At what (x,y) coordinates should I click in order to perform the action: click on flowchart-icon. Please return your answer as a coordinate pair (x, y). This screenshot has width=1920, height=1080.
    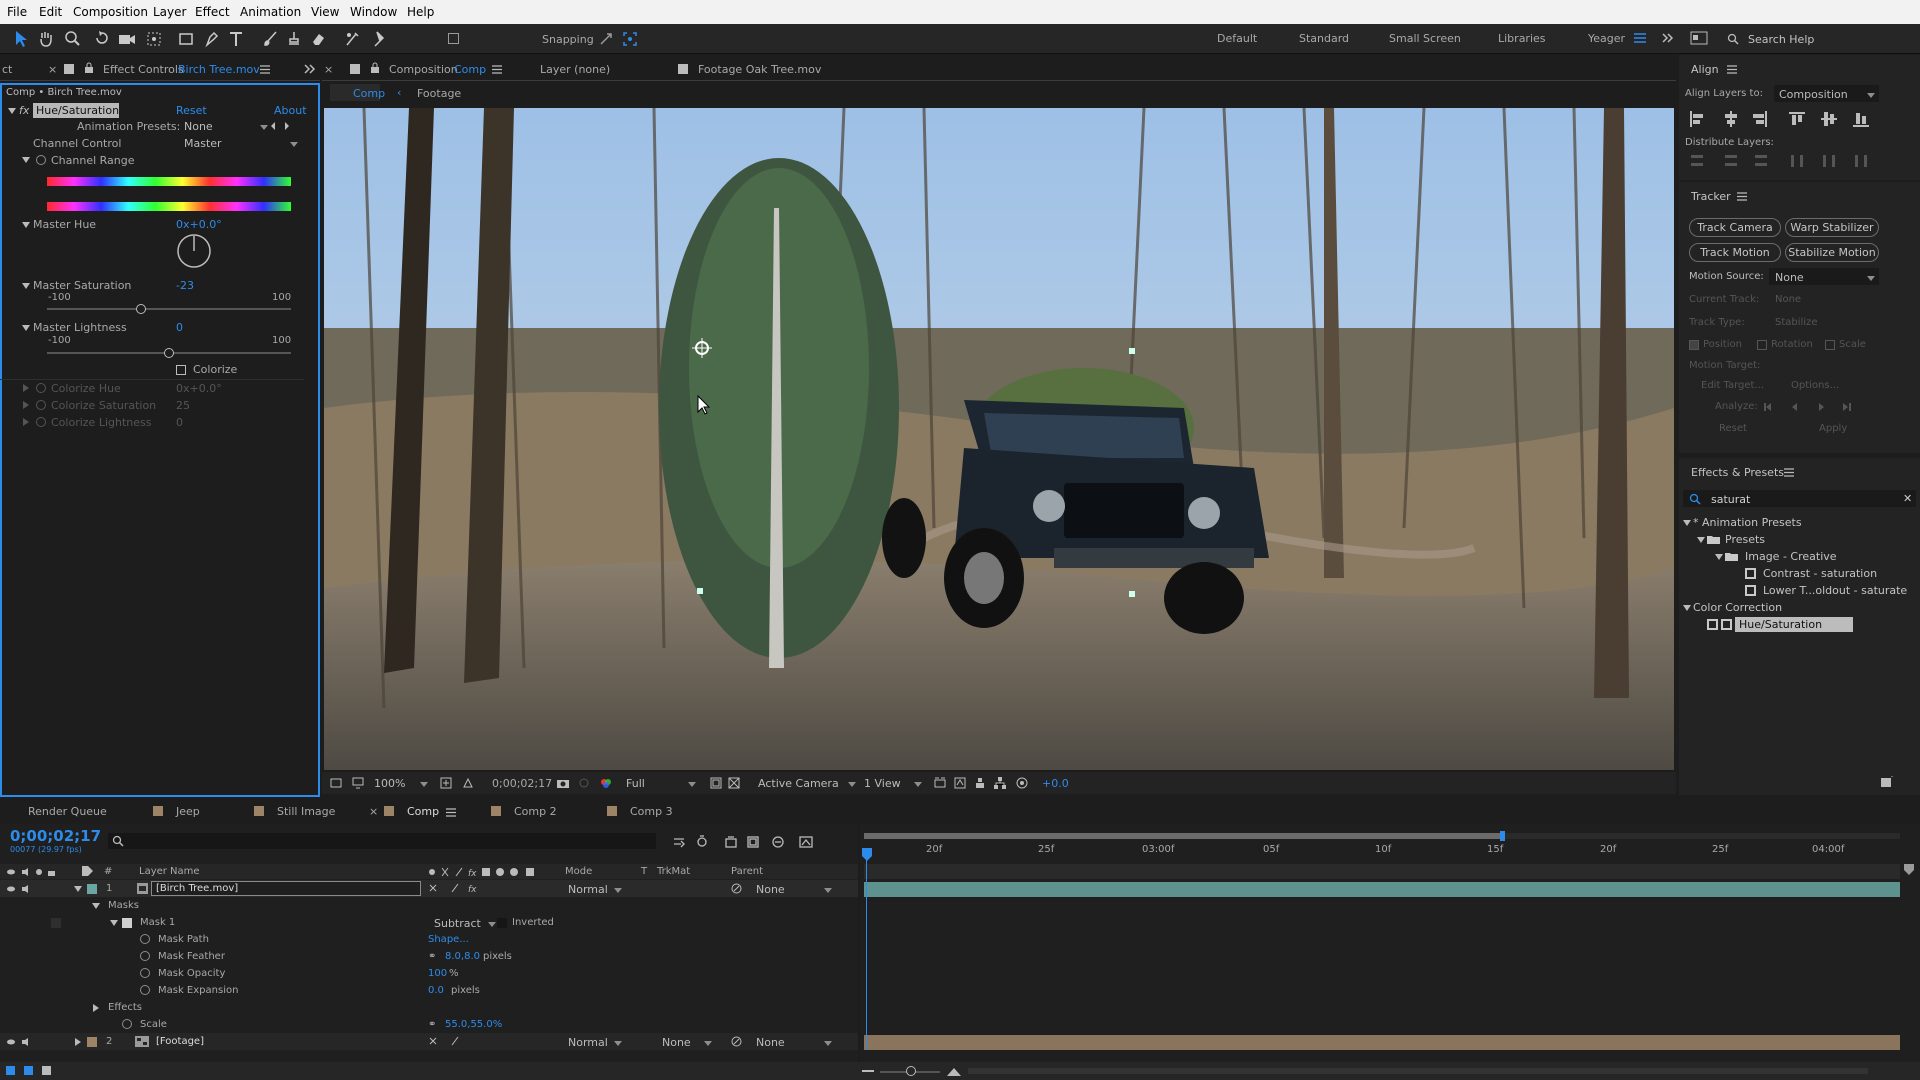
    Looking at the image, I should click on (1000, 783).